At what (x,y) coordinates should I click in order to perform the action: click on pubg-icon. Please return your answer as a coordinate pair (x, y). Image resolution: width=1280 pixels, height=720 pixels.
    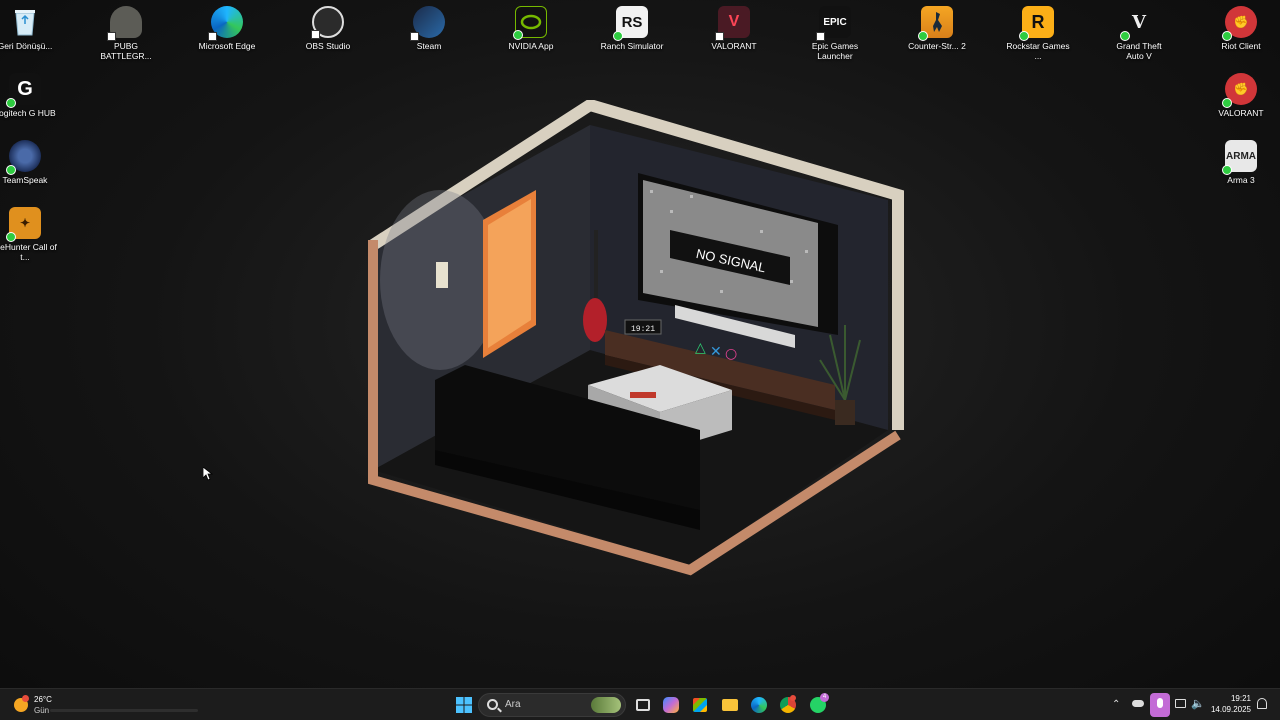
    Looking at the image, I should click on (124, 23).